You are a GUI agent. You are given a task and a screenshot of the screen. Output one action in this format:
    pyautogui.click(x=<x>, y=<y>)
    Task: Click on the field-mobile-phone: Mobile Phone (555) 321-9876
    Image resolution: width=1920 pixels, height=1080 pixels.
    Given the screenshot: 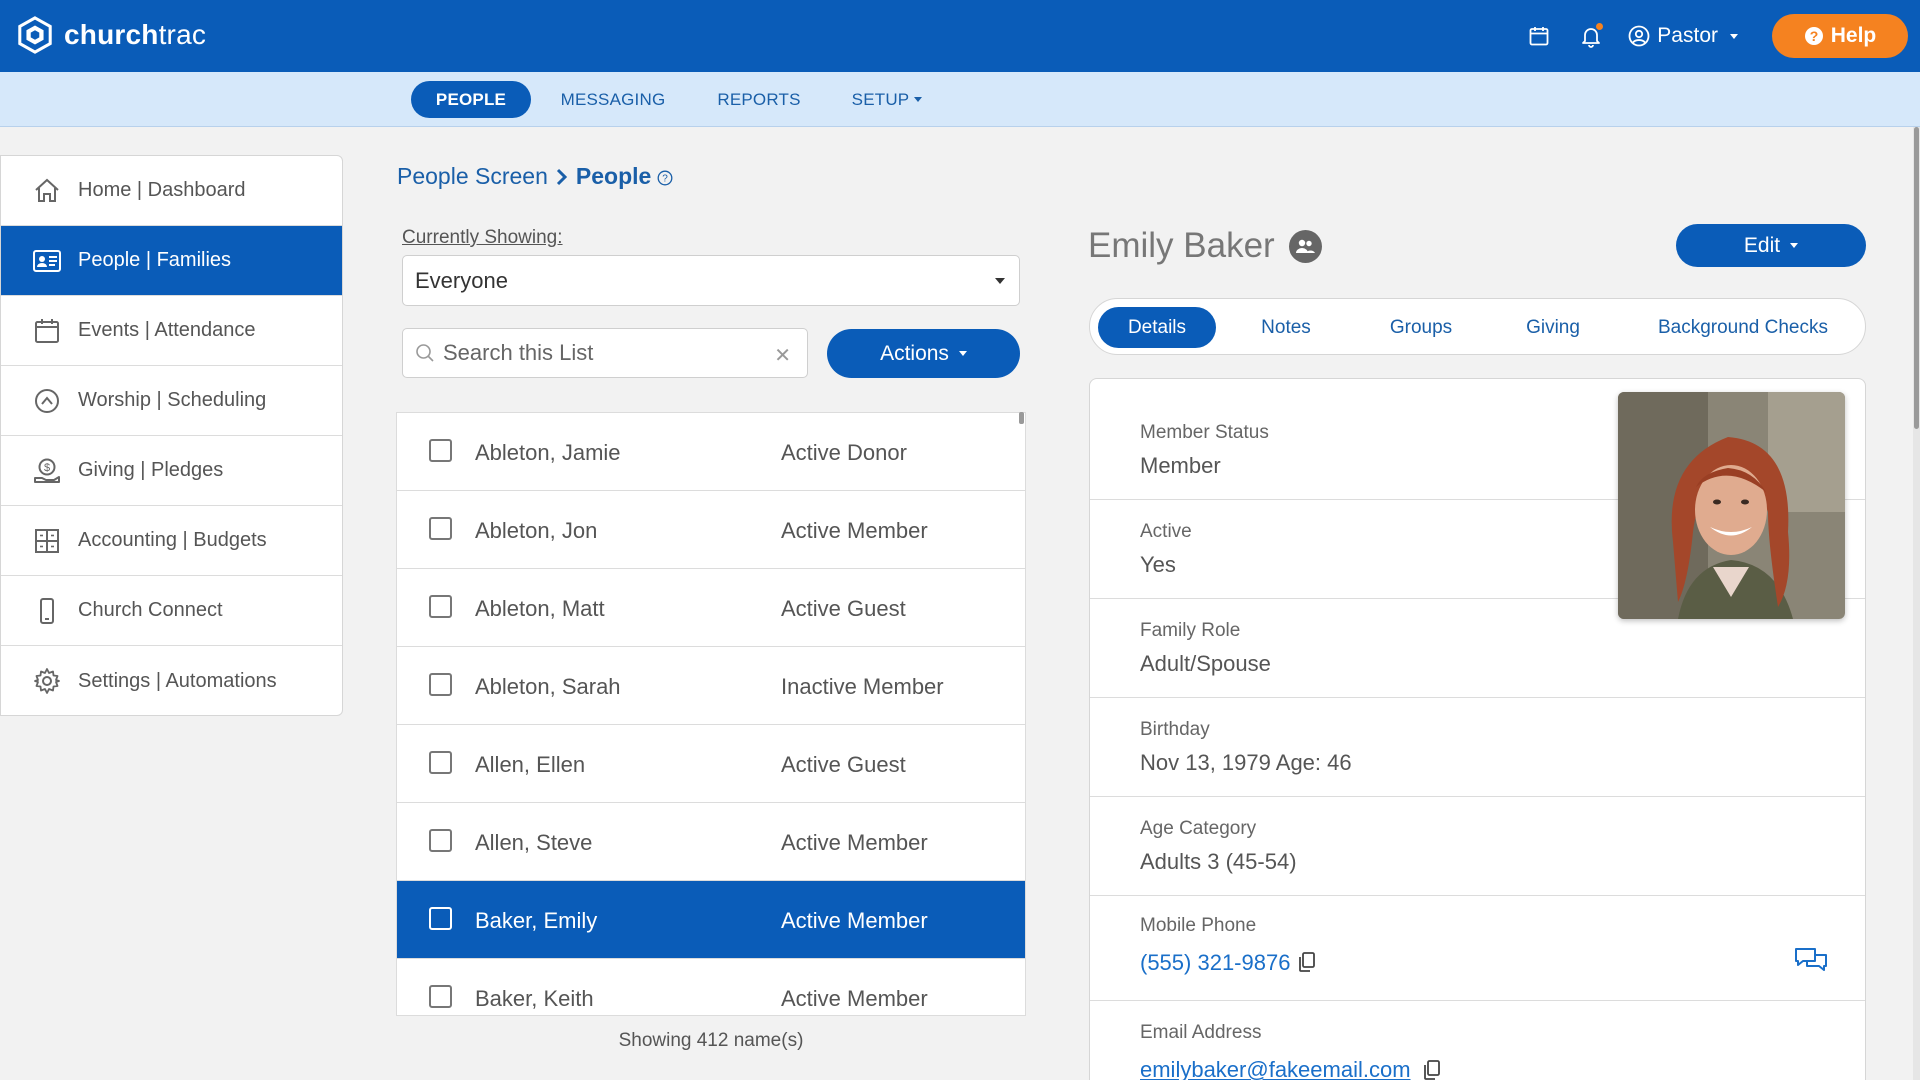 What is the action you would take?
    pyautogui.click(x=1477, y=948)
    